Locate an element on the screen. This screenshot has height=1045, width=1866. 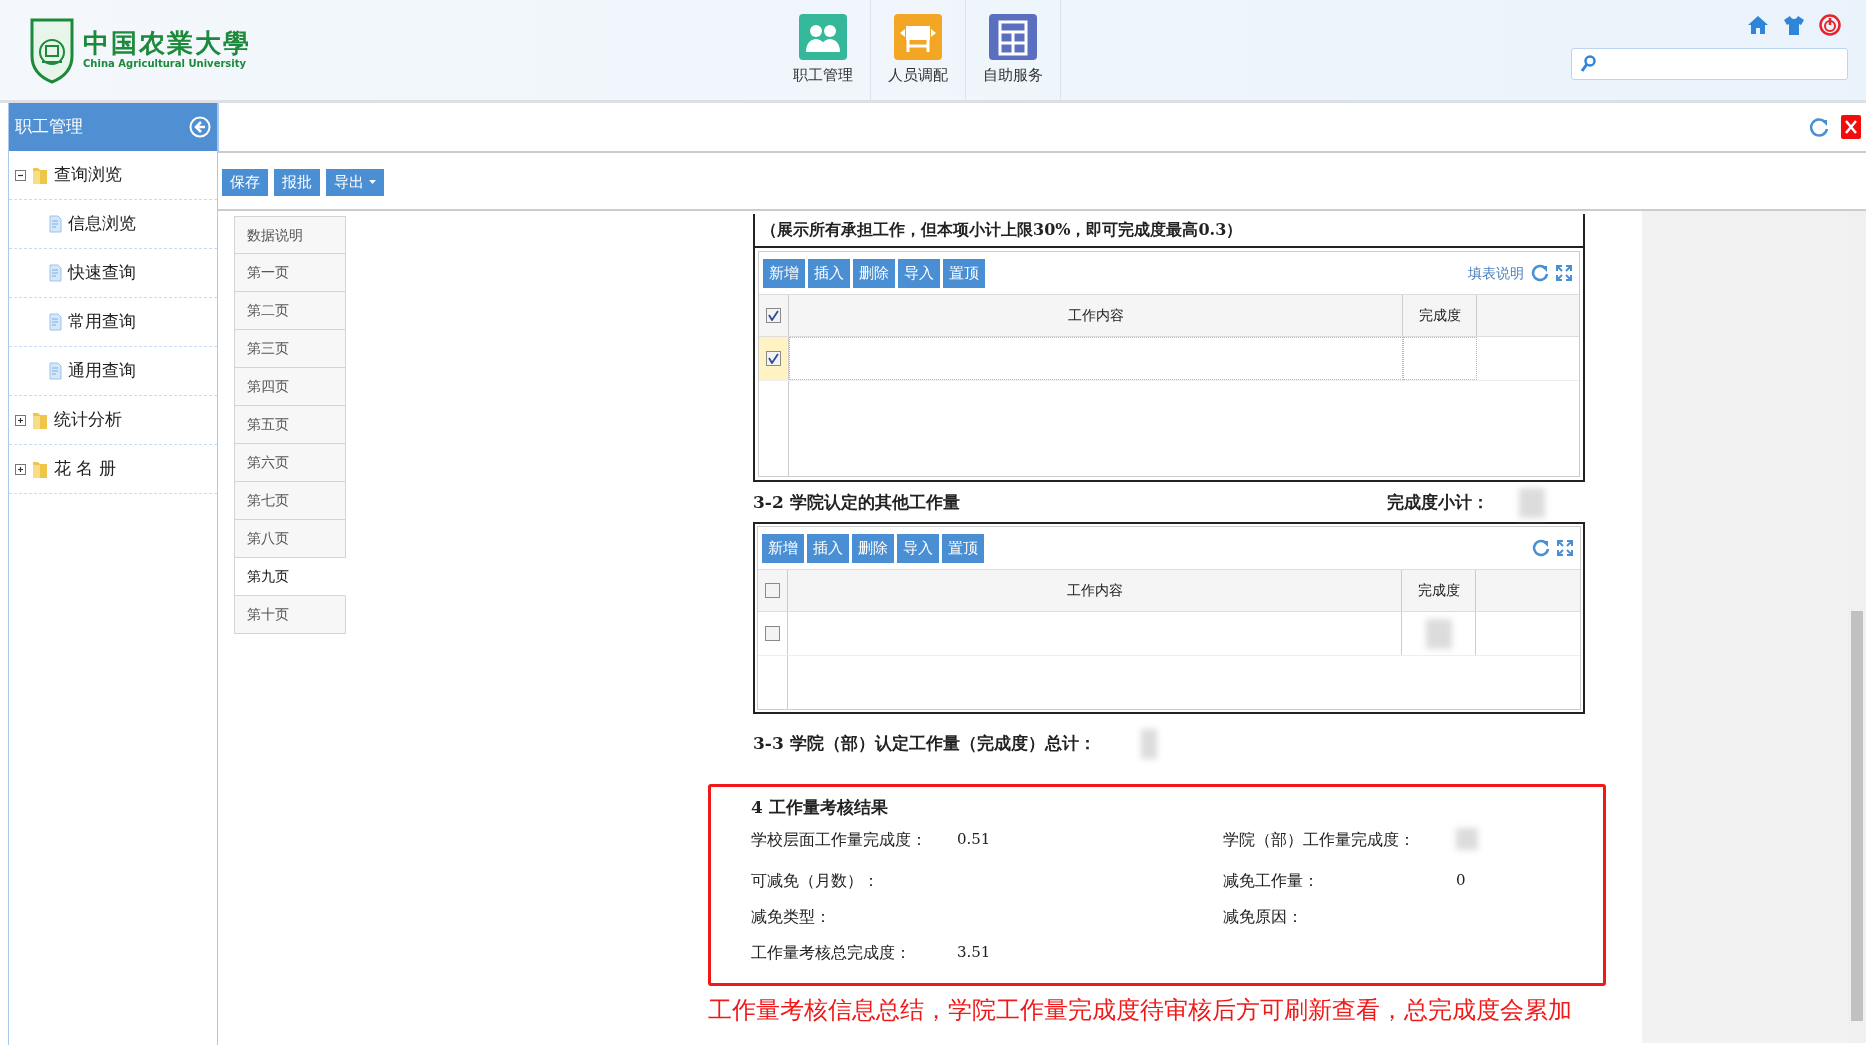
row-selector is located at coordinates (774, 358).